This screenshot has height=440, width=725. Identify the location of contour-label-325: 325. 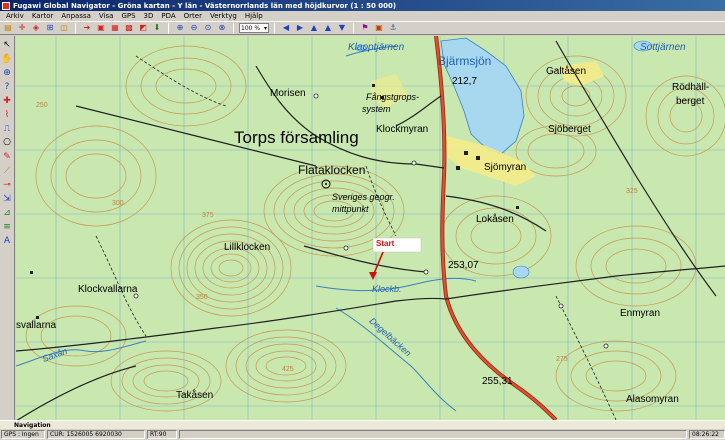
(632, 191).